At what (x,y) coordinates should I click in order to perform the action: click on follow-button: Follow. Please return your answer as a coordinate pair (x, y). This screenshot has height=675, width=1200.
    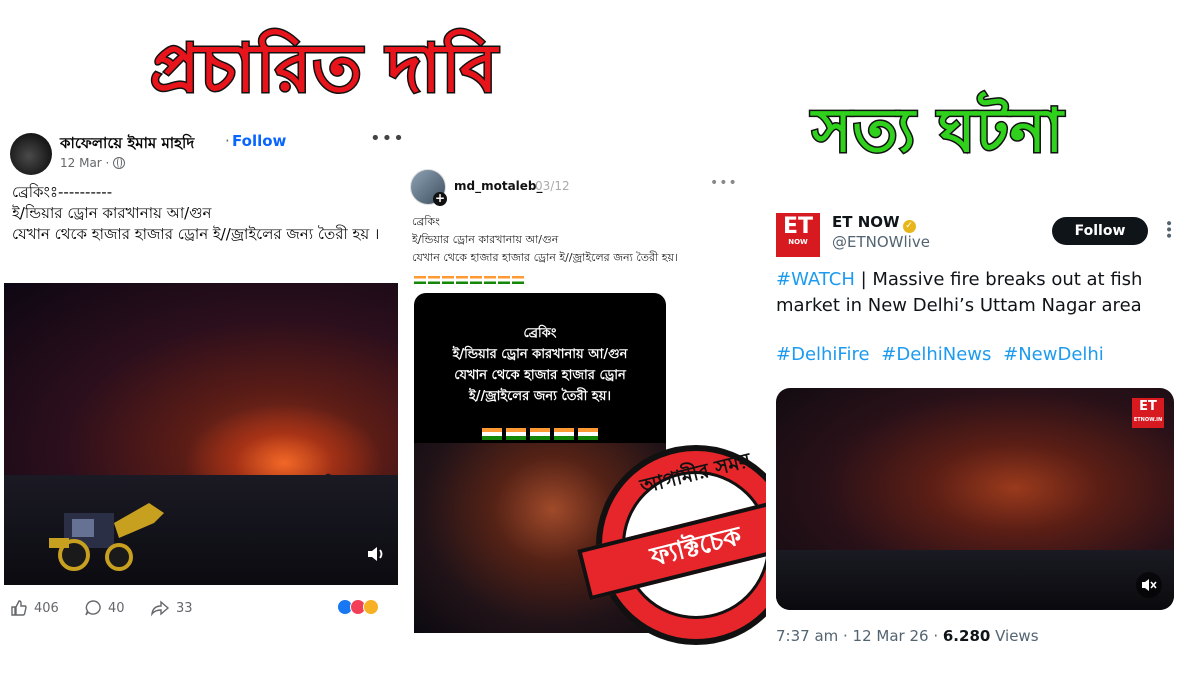
    Looking at the image, I should click on (1100, 231).